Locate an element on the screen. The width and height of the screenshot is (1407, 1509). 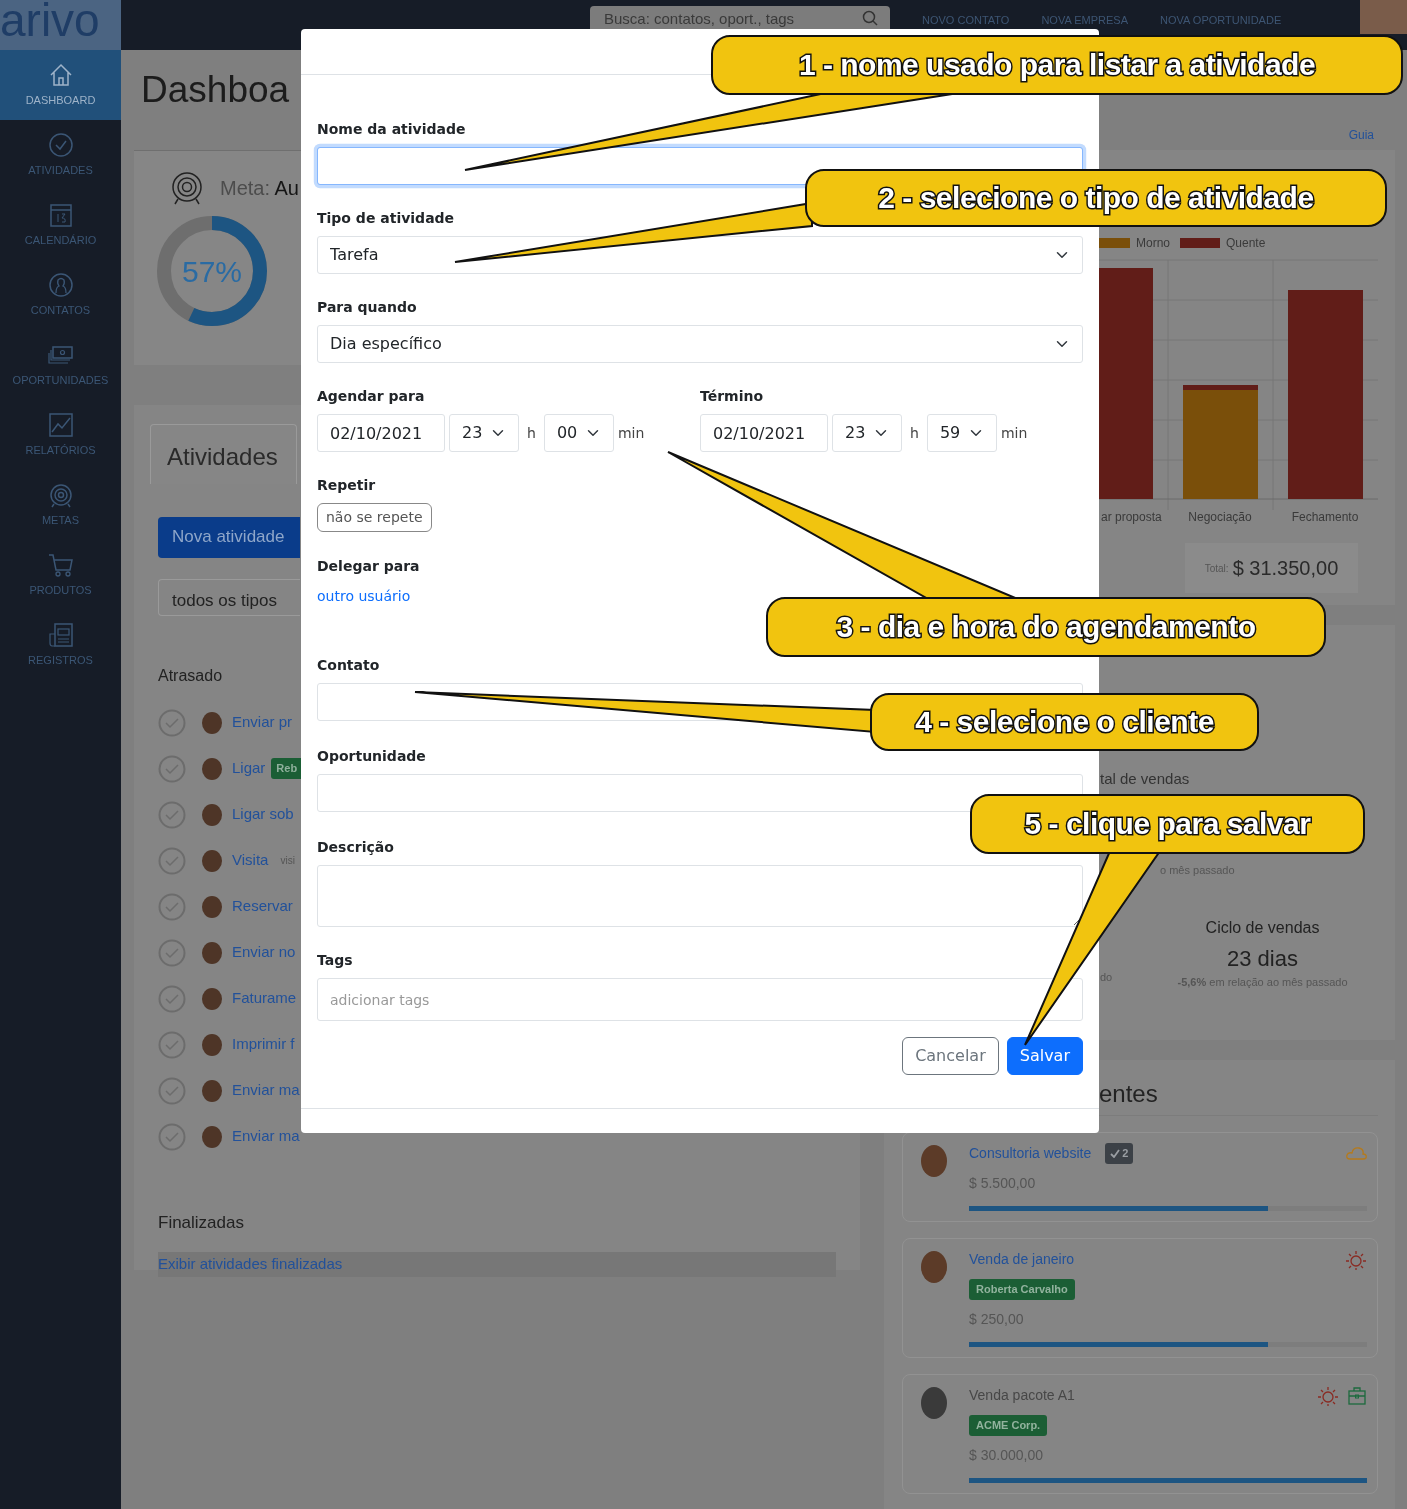
section-heading: Atrasado is located at coordinates (190, 675).